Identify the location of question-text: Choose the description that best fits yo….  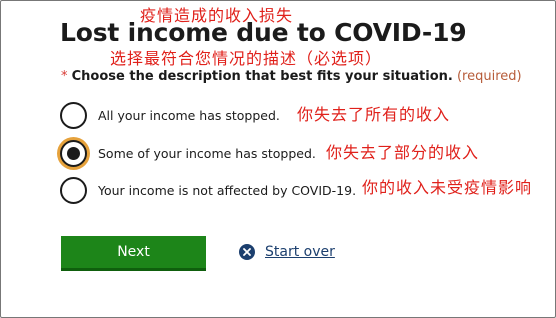
(262, 76).